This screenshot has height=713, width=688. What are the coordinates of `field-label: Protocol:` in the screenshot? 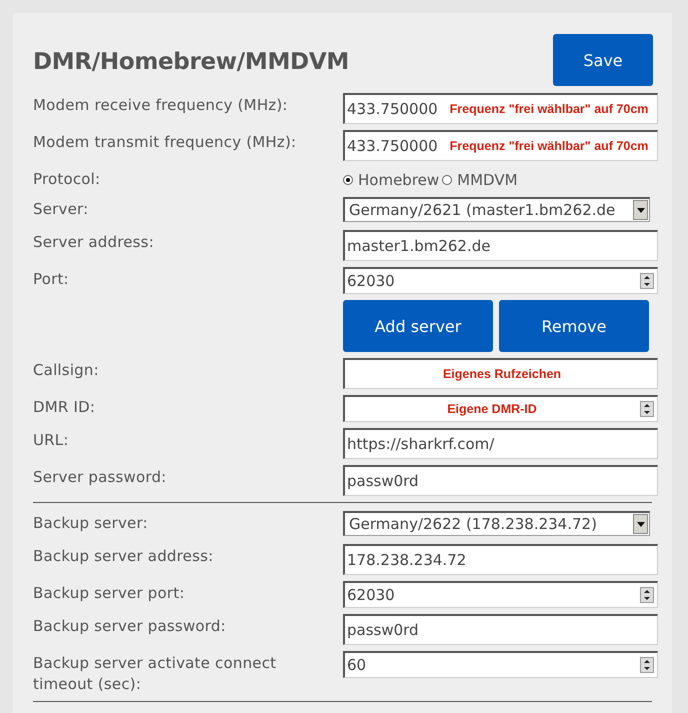 It's located at (67, 179).